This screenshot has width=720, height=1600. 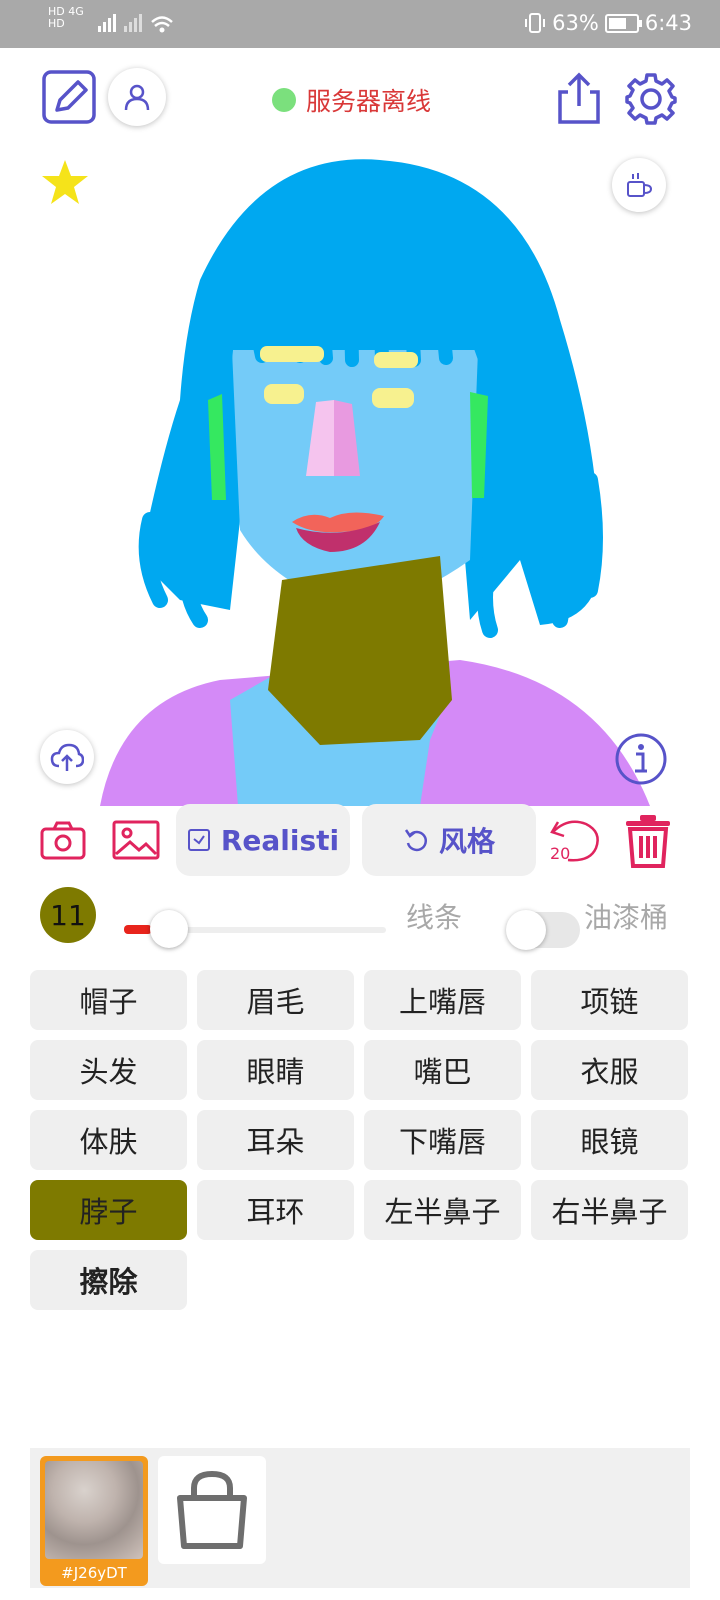 I want to click on favorite-button, so click(x=65, y=185).